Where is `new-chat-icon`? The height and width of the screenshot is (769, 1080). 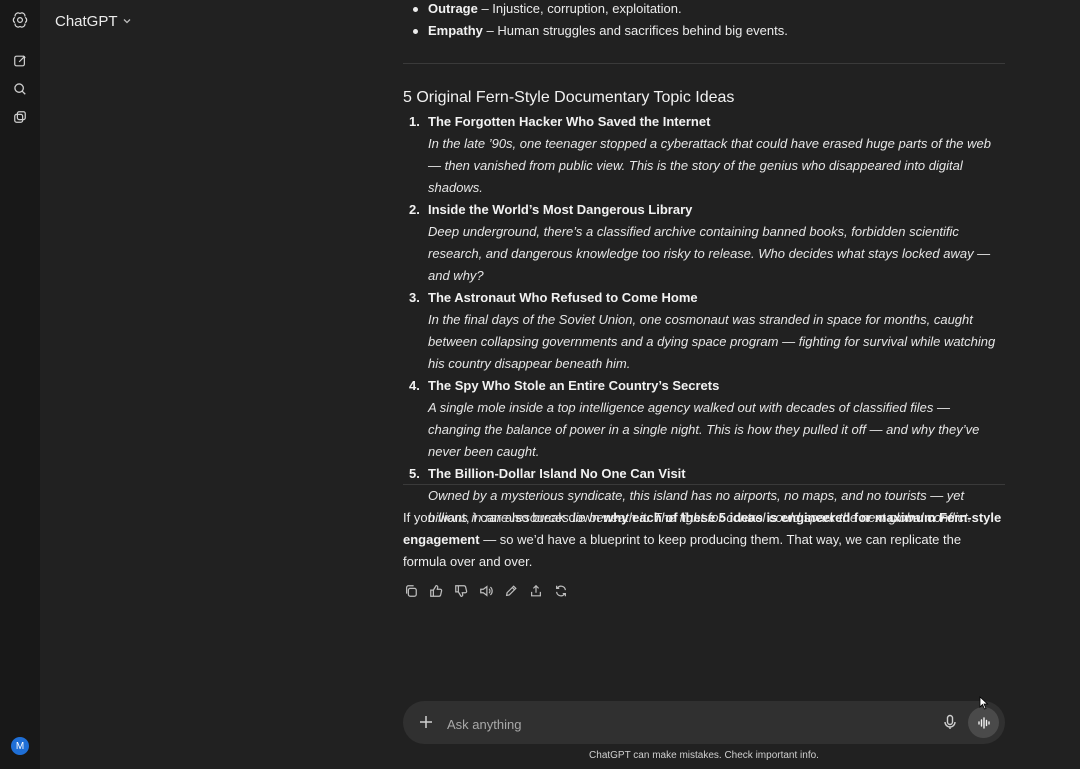
new-chat-icon is located at coordinates (20, 61).